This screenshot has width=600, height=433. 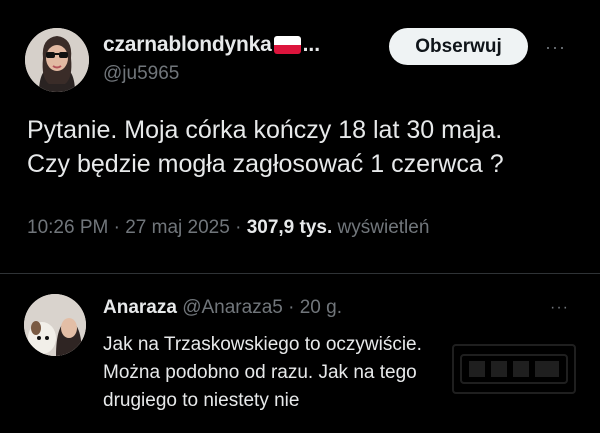 I want to click on watermark-logo, so click(x=514, y=369).